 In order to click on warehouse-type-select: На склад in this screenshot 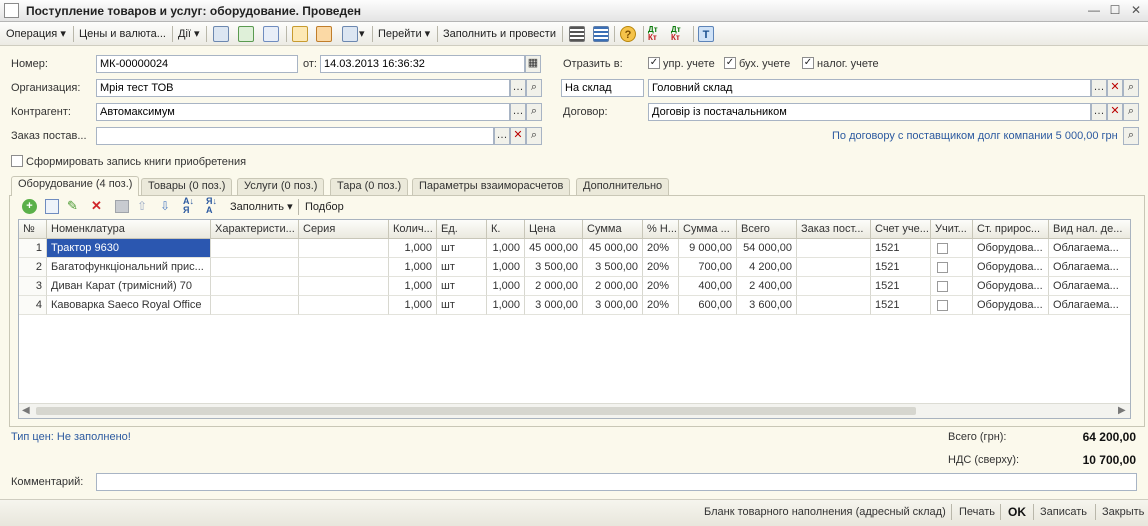, I will do `click(602, 88)`.